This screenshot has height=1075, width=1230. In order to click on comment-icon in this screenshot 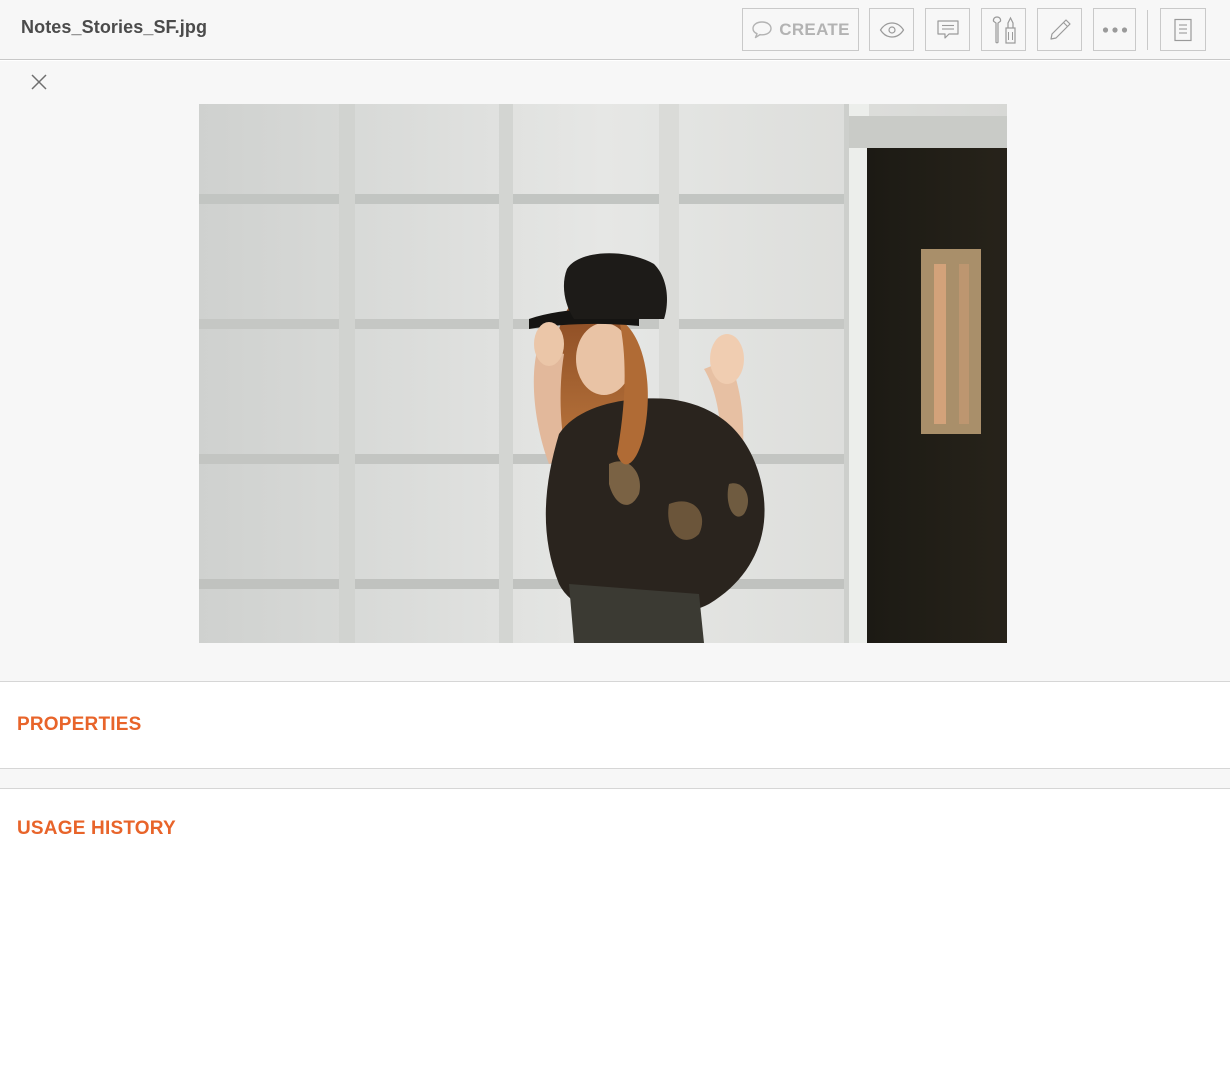, I will do `click(948, 30)`.